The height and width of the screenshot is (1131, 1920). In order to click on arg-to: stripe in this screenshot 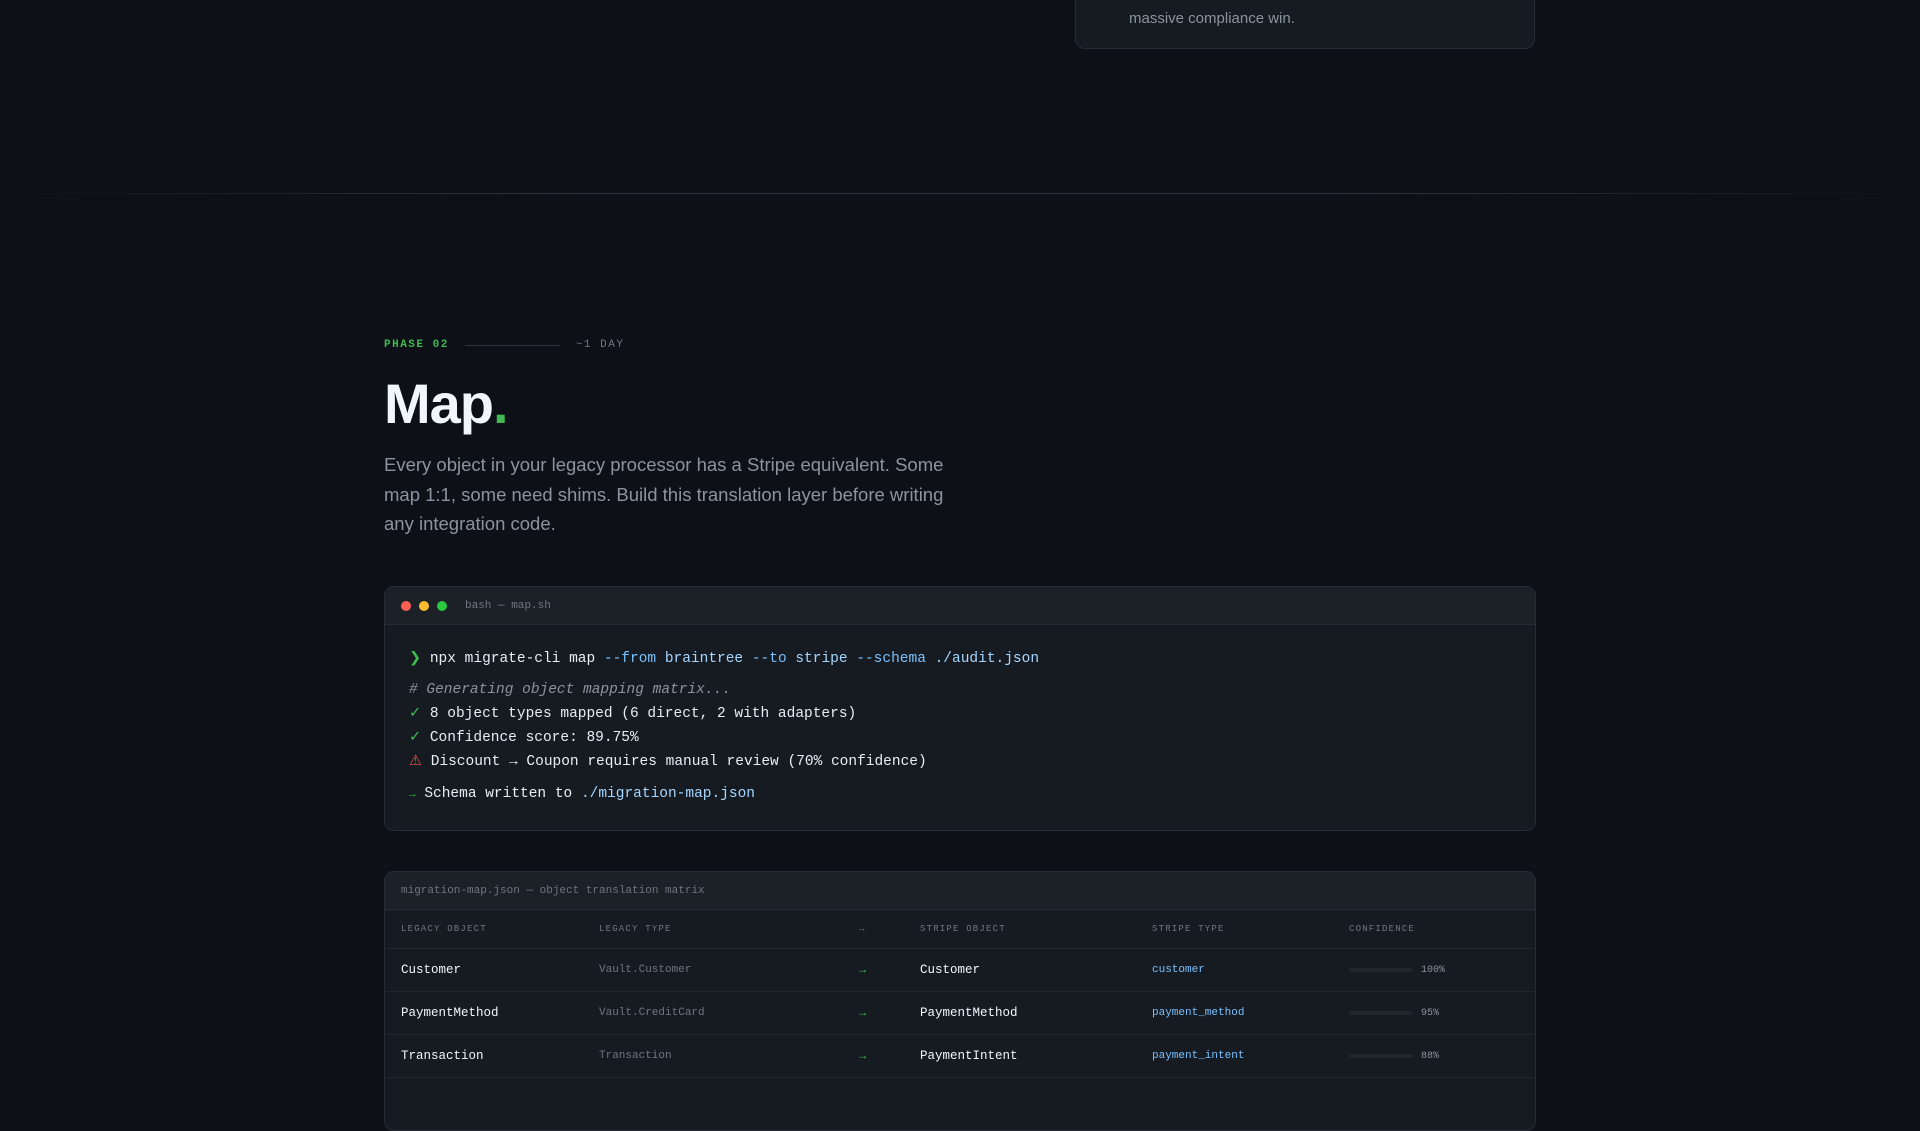, I will do `click(821, 659)`.